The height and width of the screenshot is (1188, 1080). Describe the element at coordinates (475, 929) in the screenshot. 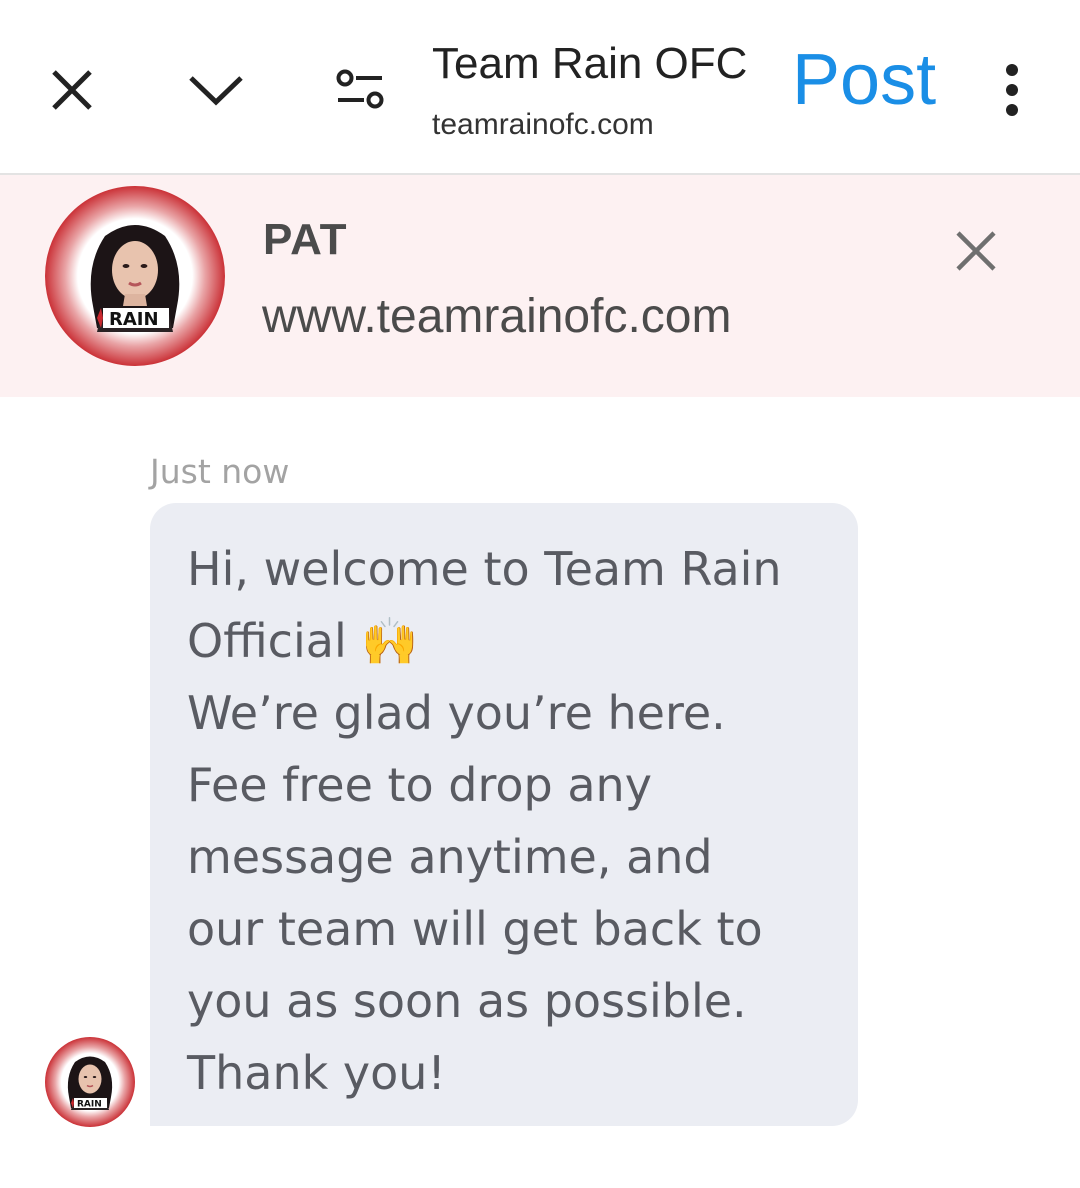

I see `message-line: our team will get back to` at that location.